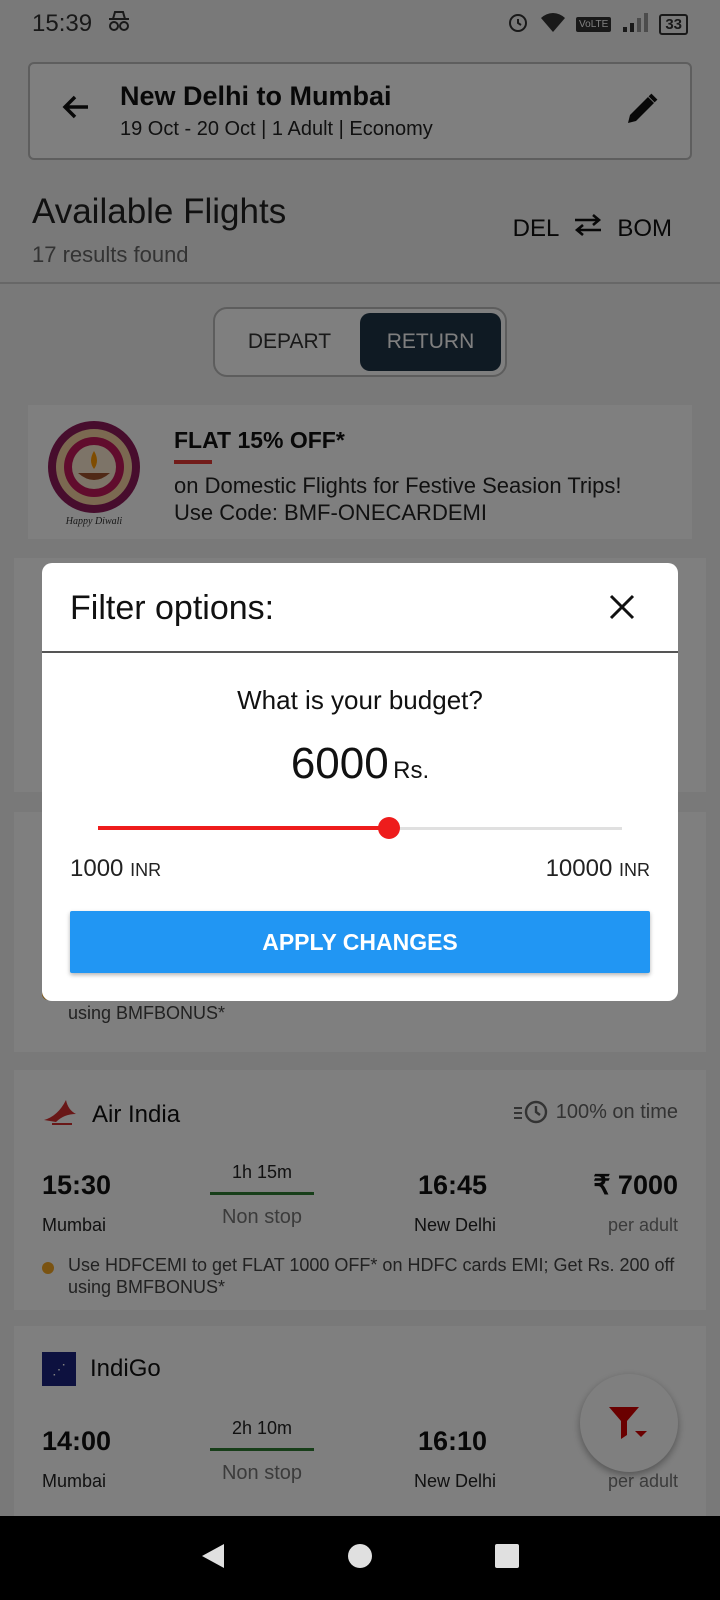 The height and width of the screenshot is (1600, 720). I want to click on nav-recents-button, so click(507, 1558).